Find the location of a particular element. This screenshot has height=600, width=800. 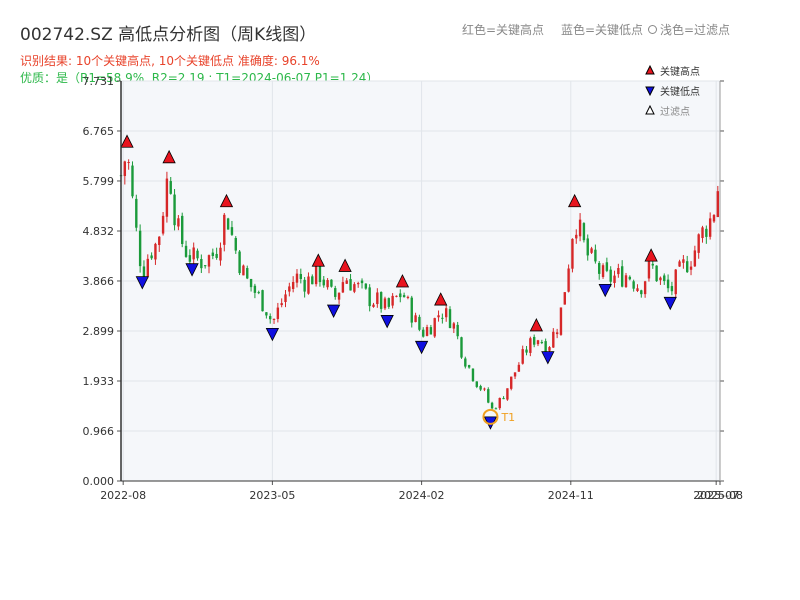

legend-filtered-label: 过滤点 is located at coordinates (675, 111).